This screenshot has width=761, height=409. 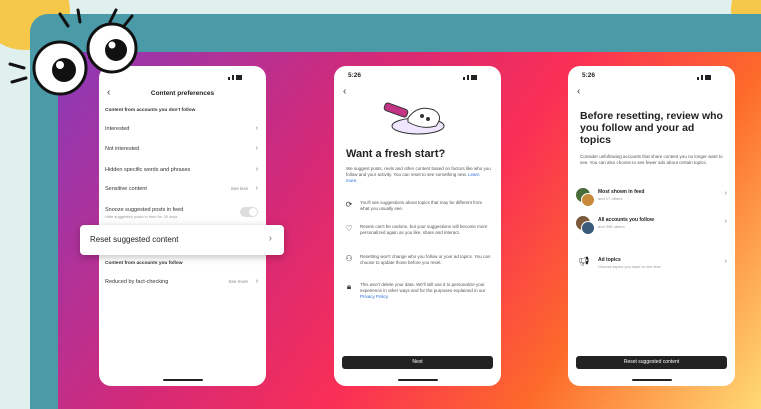 What do you see at coordinates (144, 263) in the screenshot?
I see `section-header: Content from accounts you follow` at bounding box center [144, 263].